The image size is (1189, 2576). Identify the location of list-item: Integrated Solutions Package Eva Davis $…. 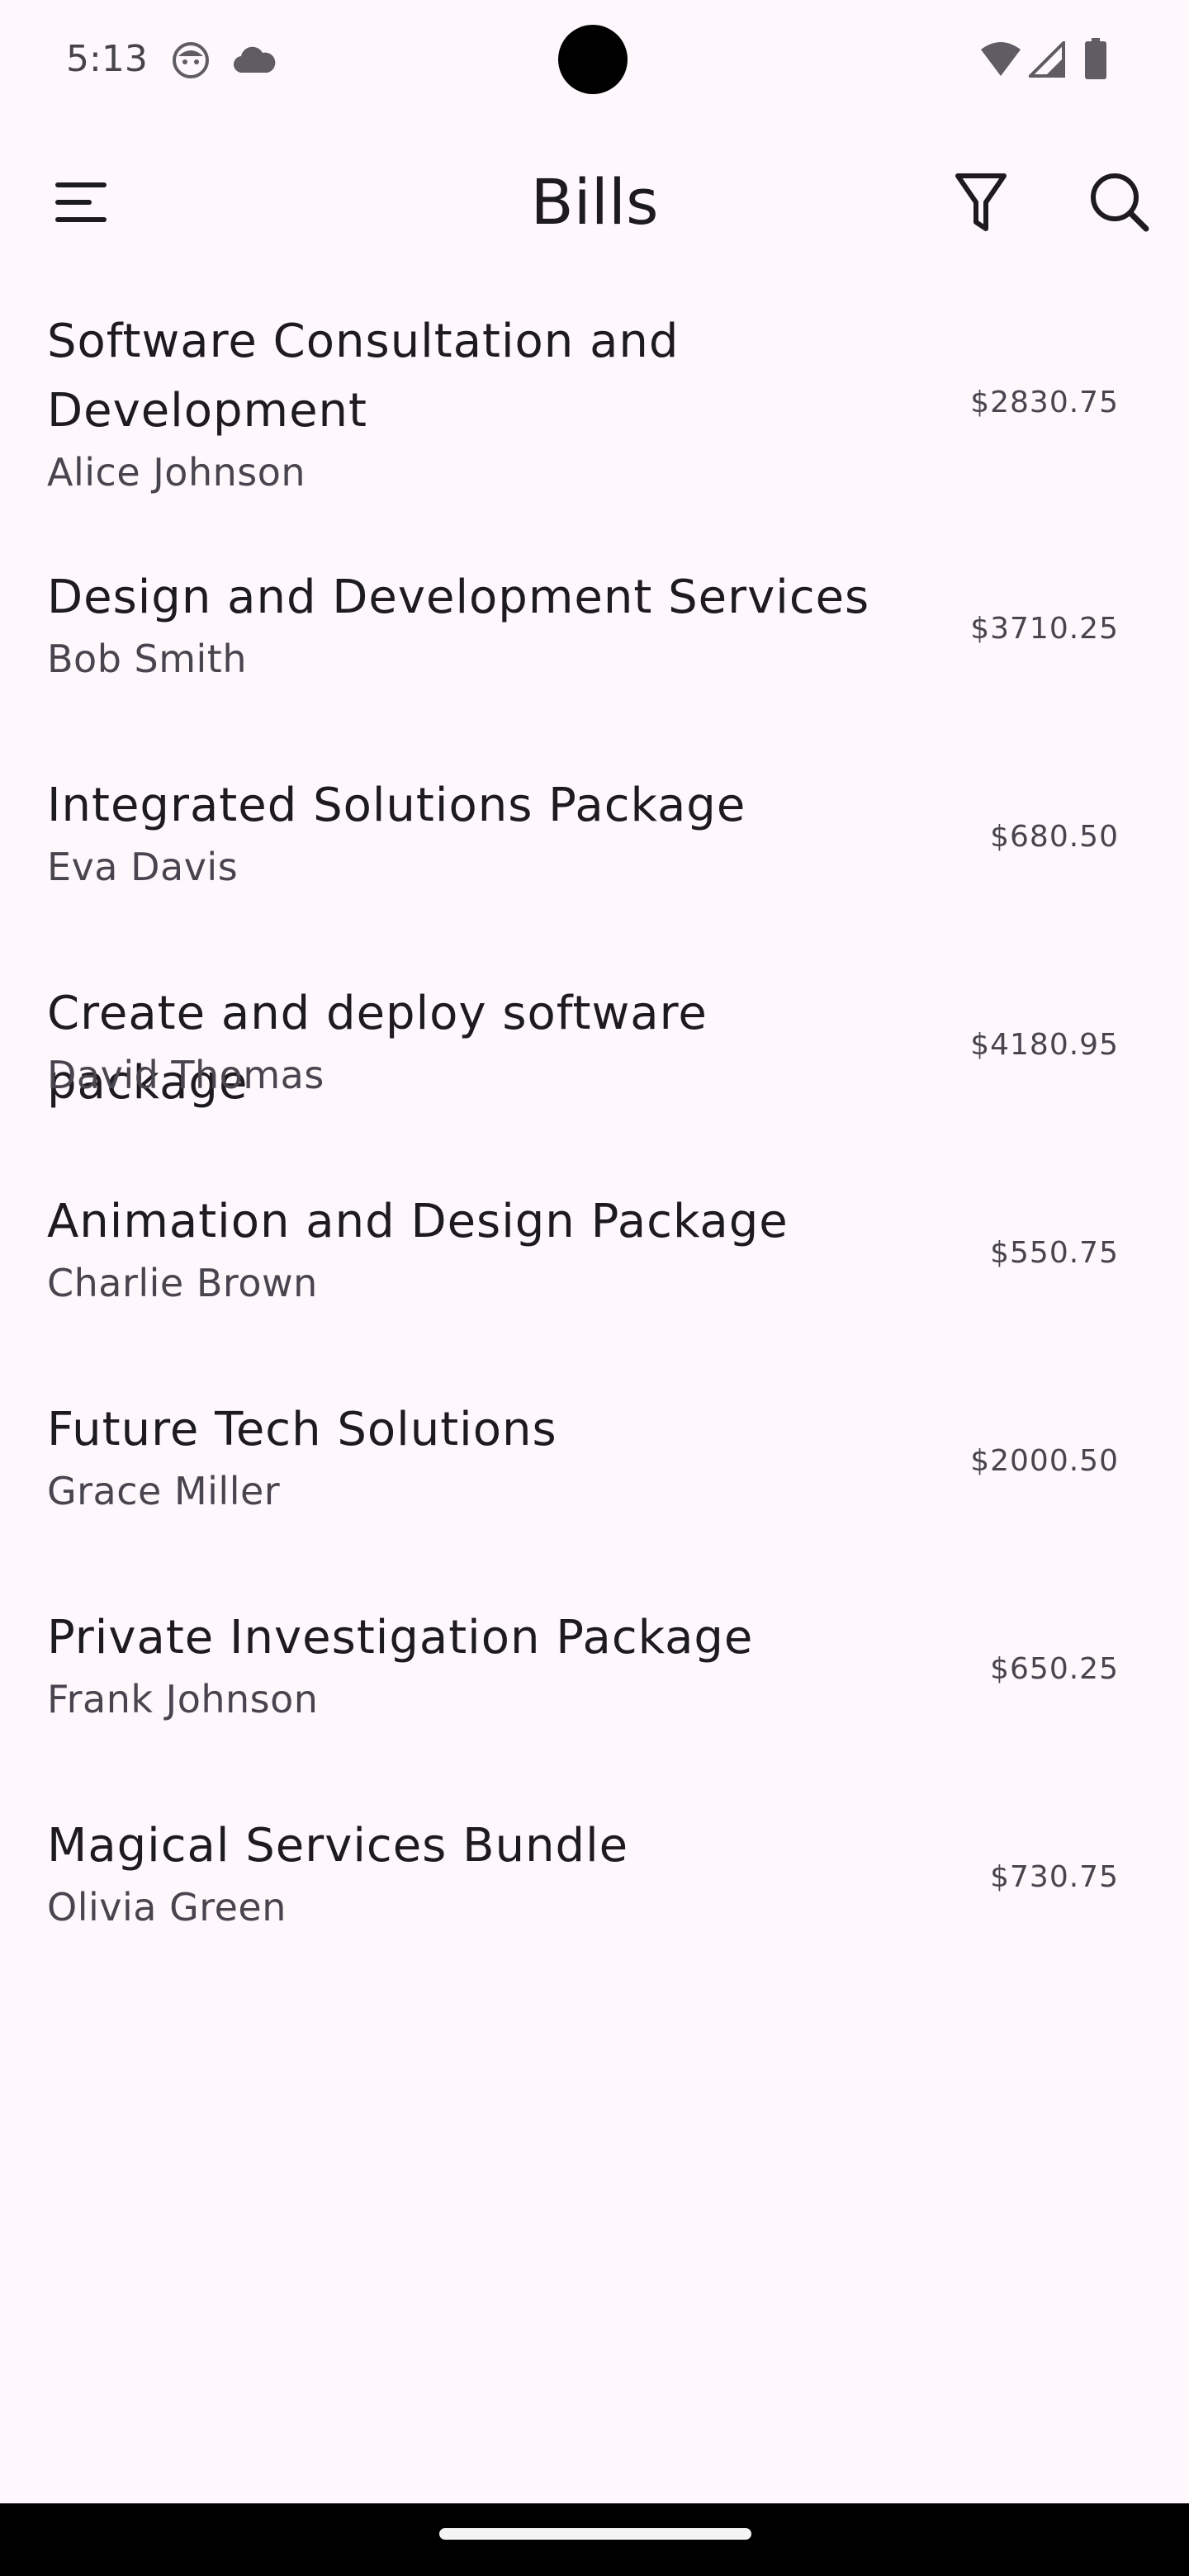
(594, 857).